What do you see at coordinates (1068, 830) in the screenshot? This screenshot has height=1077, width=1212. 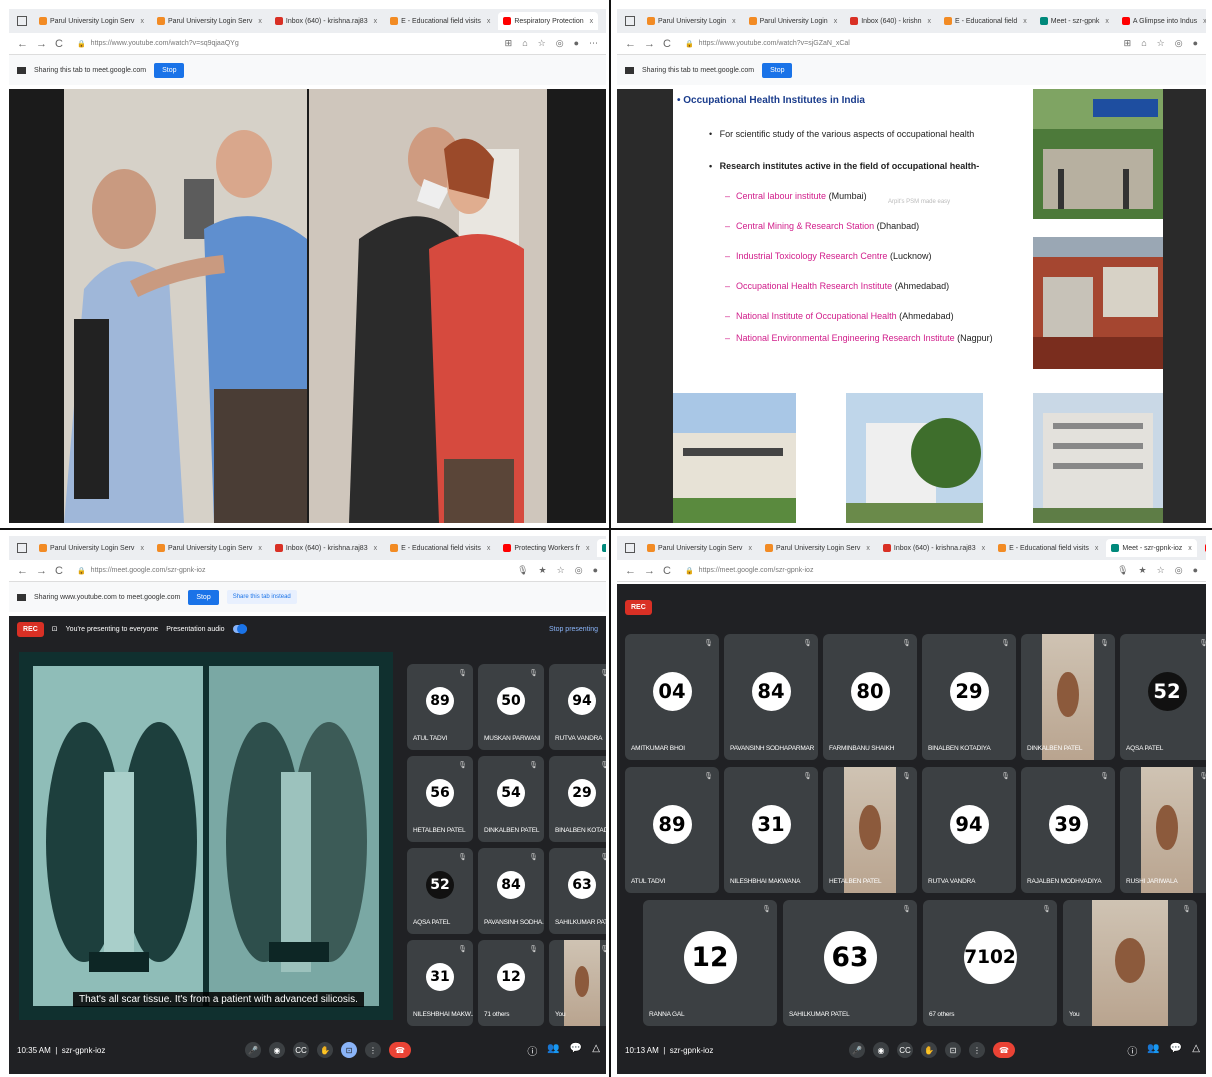 I see `participant-tile: 39 RAJALBEN MODHVADIYA 🎙` at bounding box center [1068, 830].